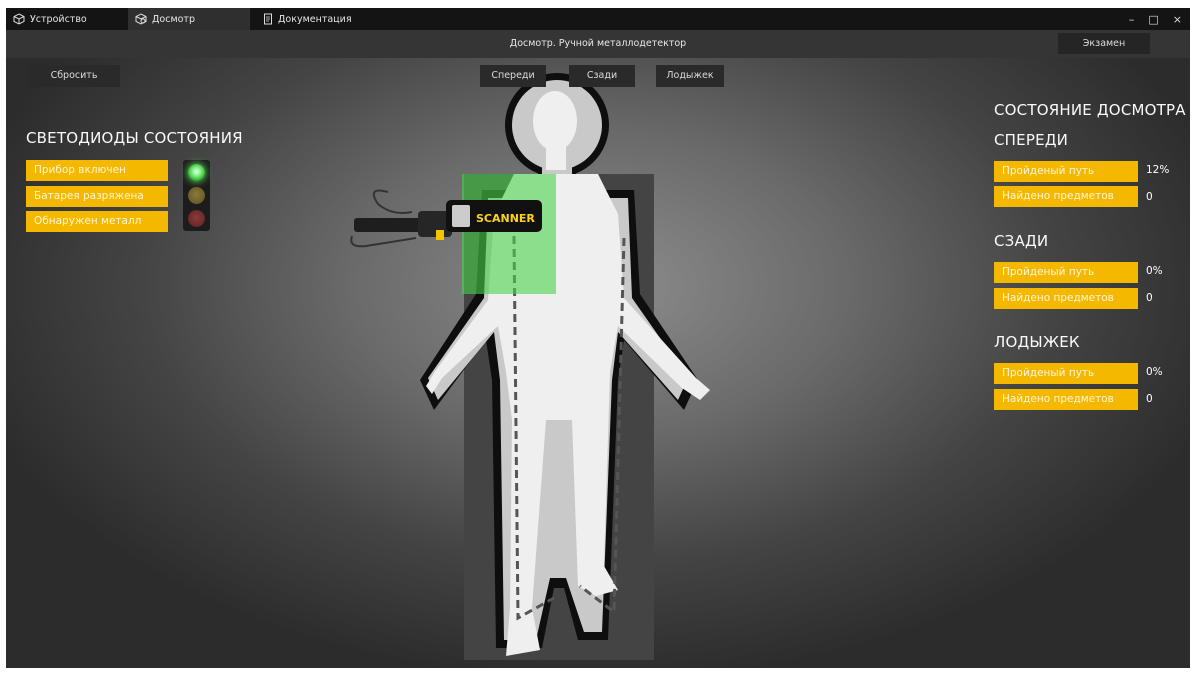  Describe the element at coordinates (1149, 197) in the screenshot. I see `front-items-value: 0` at that location.